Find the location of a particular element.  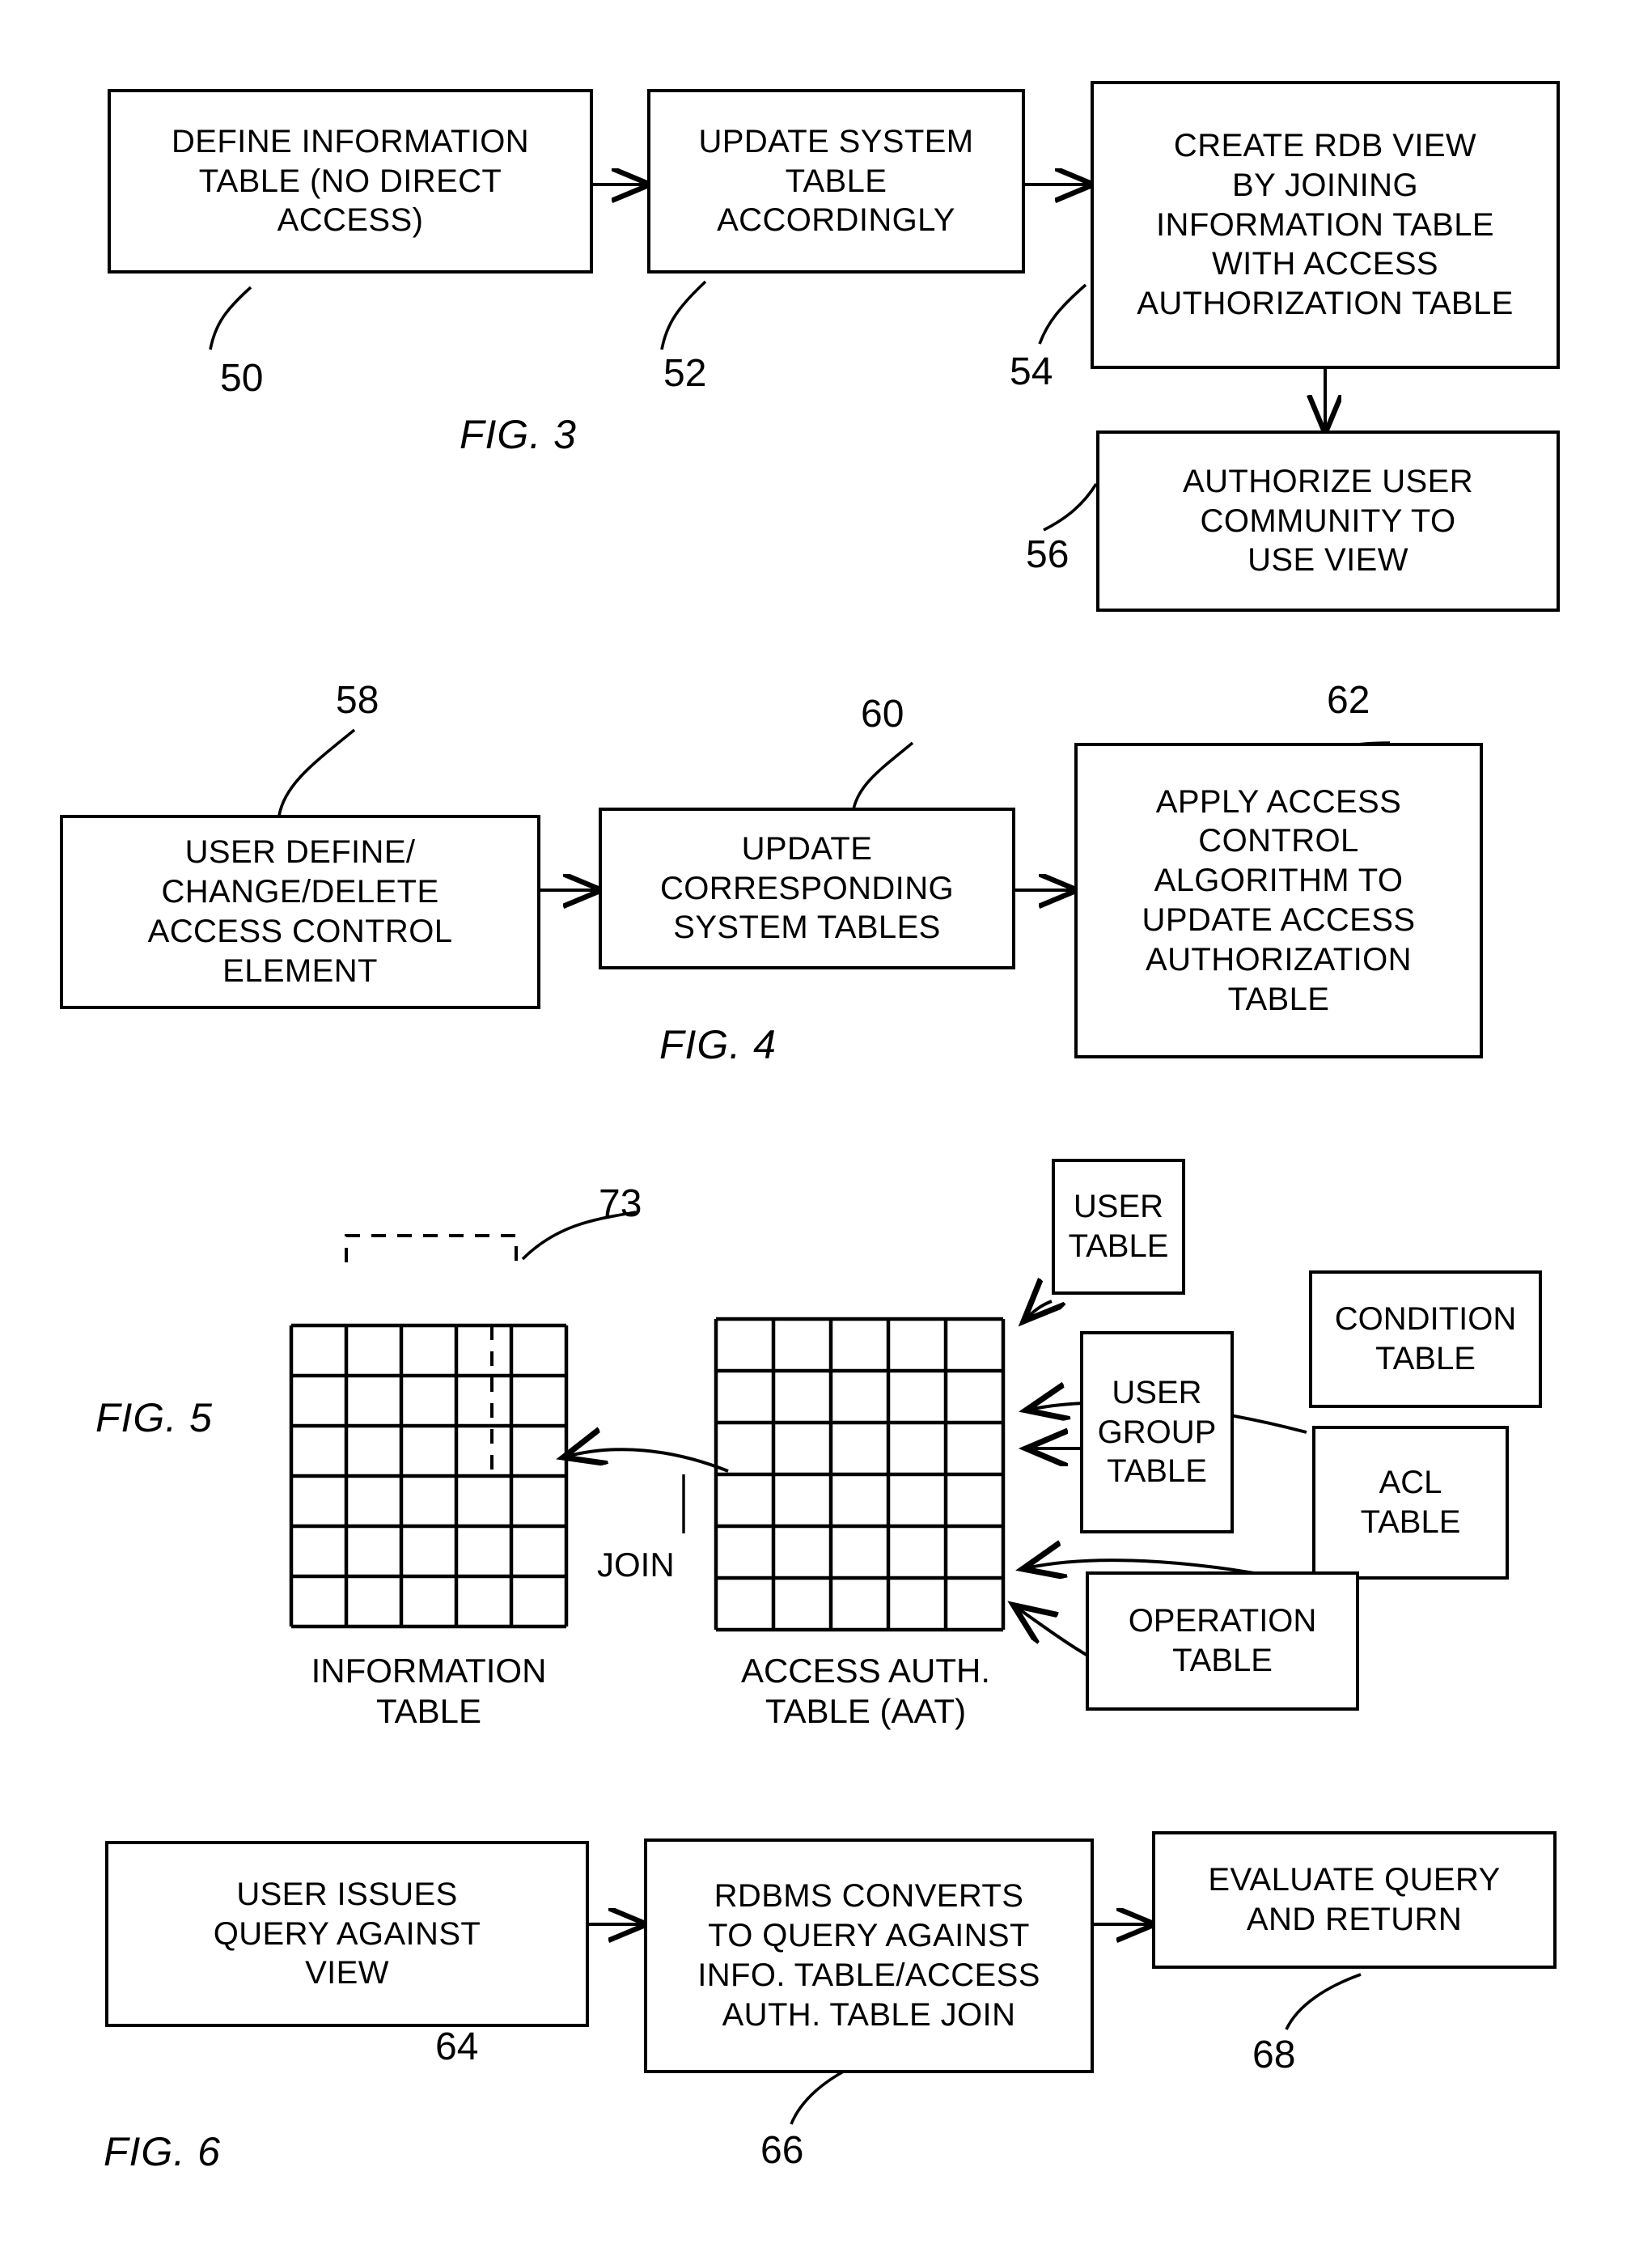

fig5-box-condition-table: CONDITION TABLE is located at coordinates (1425, 1339).